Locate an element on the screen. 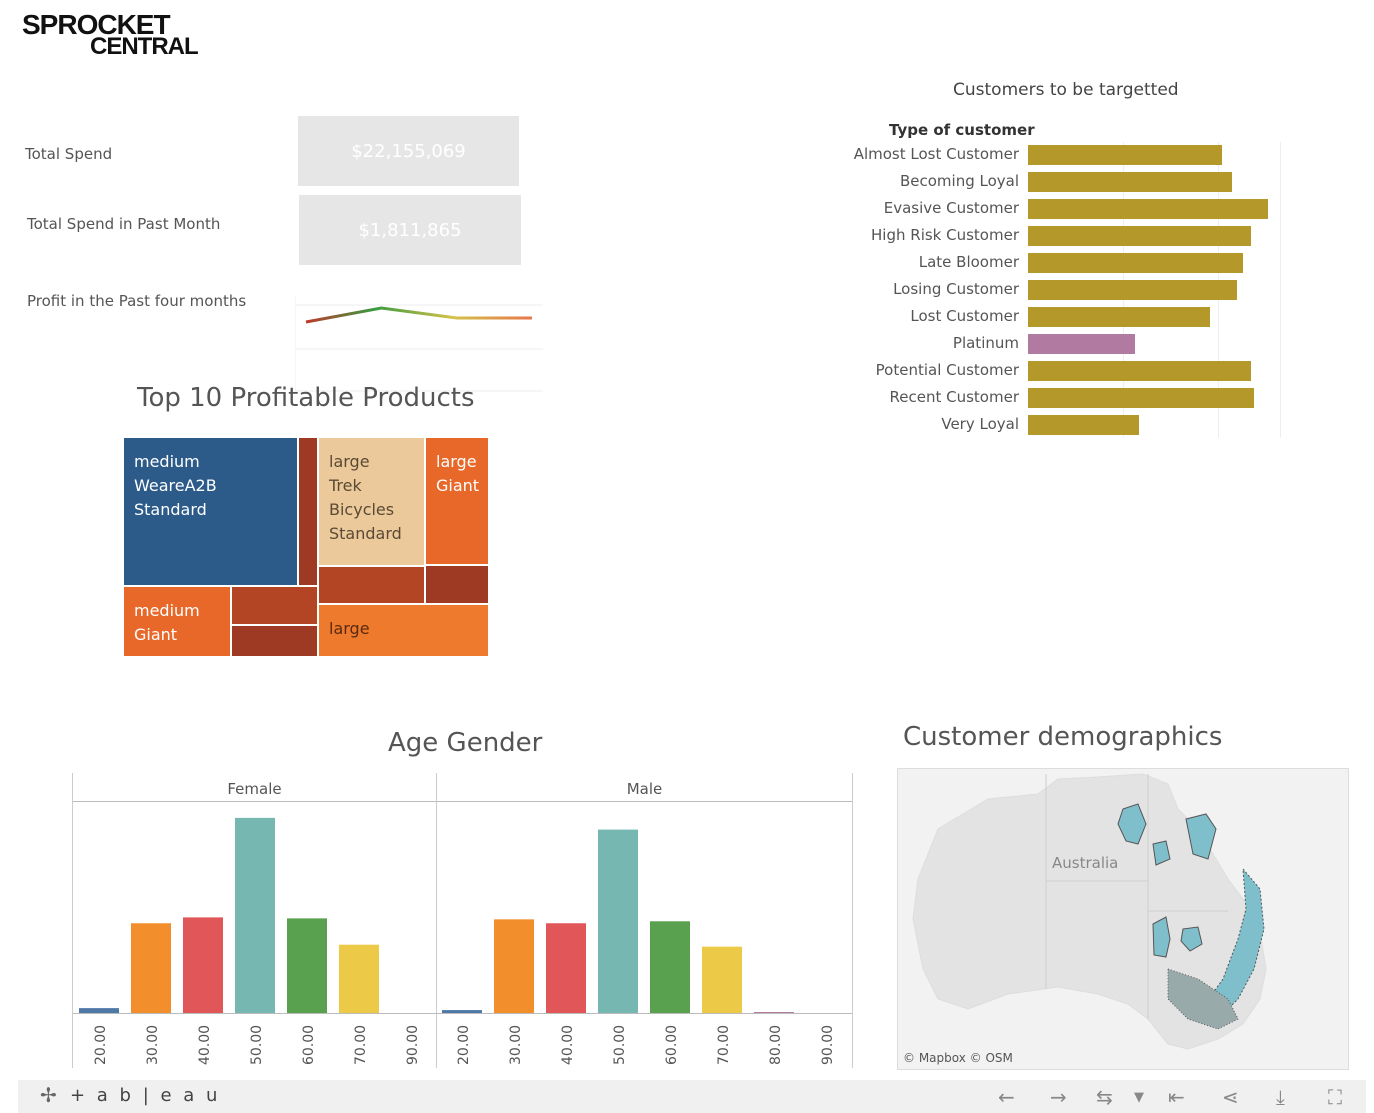 Image resolution: width=1374 pixels, height=1113 pixels. treemap-tile-large-trek: large Trek Bicycles Standard is located at coordinates (371, 501).